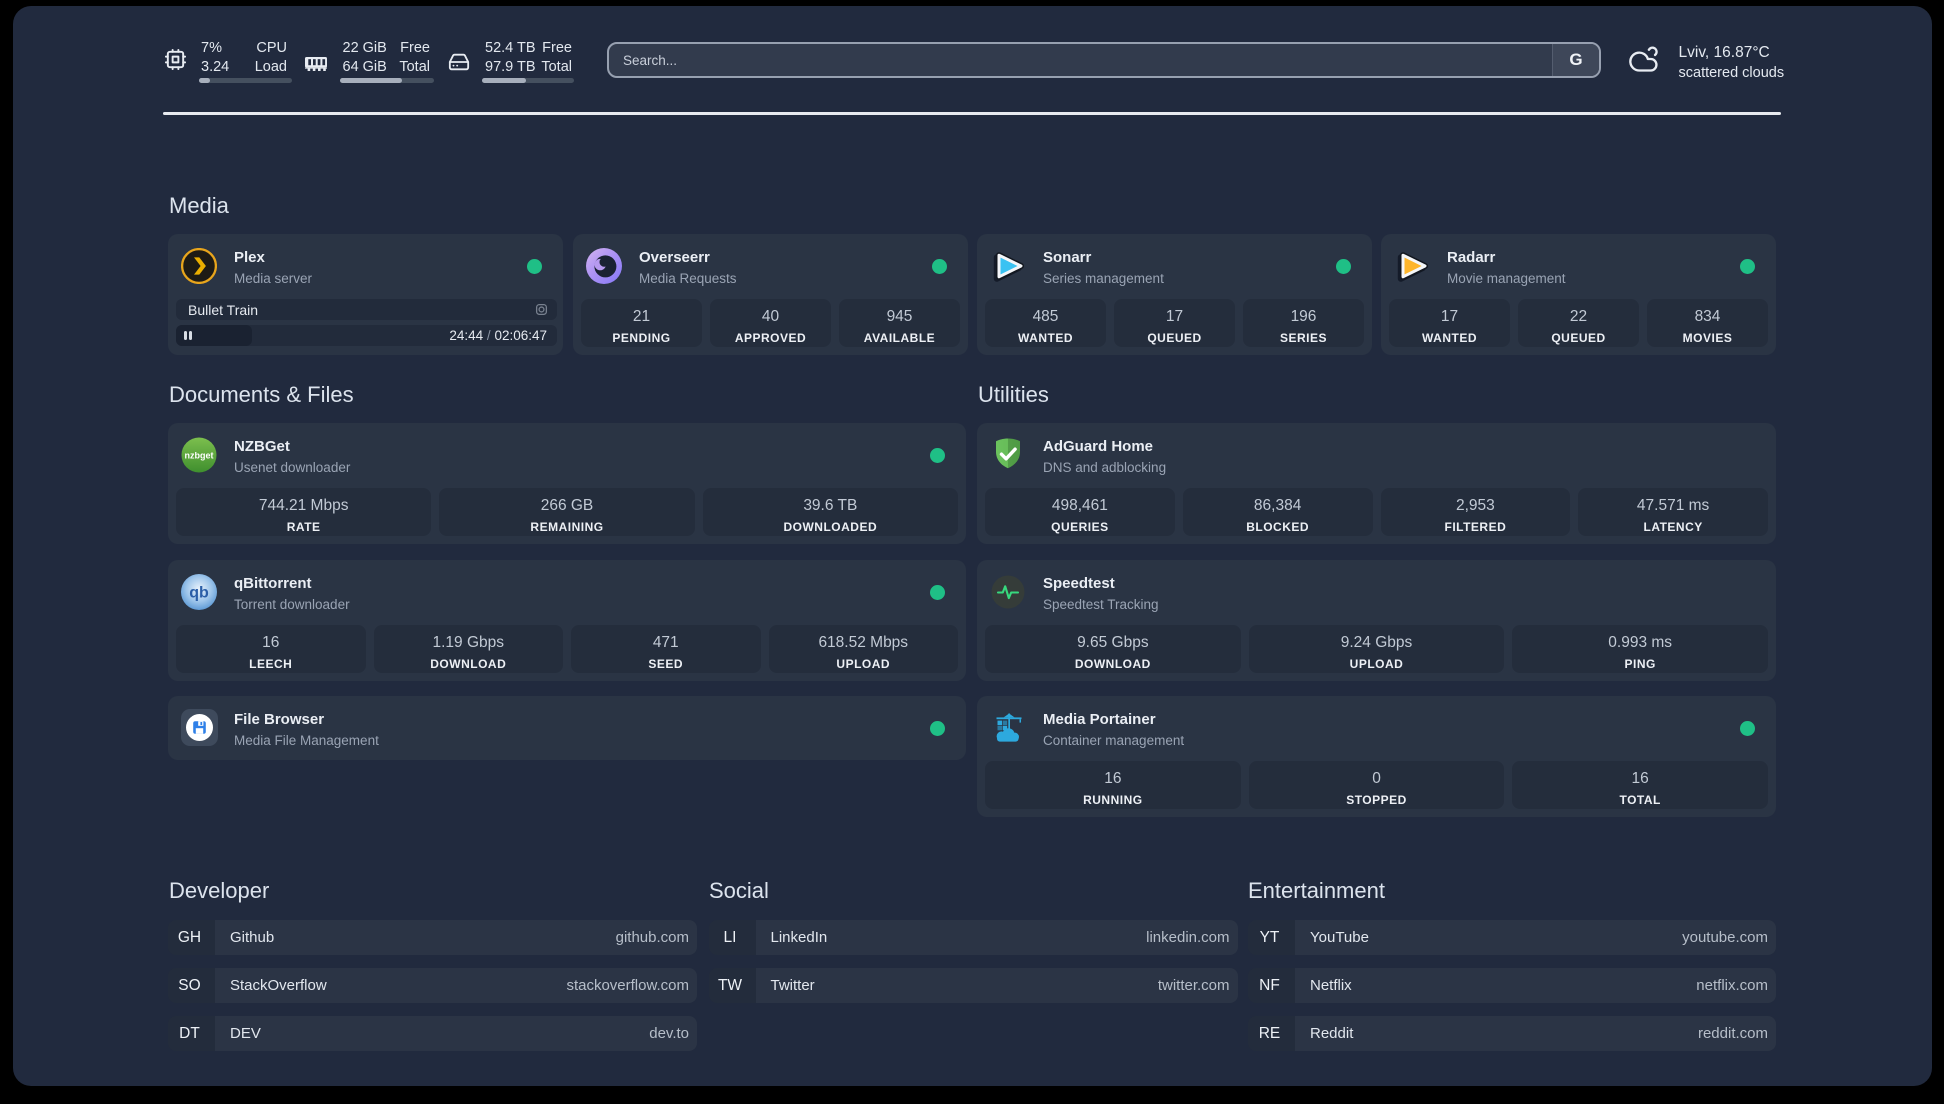 The height and width of the screenshot is (1104, 1944). What do you see at coordinates (199, 593) in the screenshot?
I see `svg-text: qb` at bounding box center [199, 593].